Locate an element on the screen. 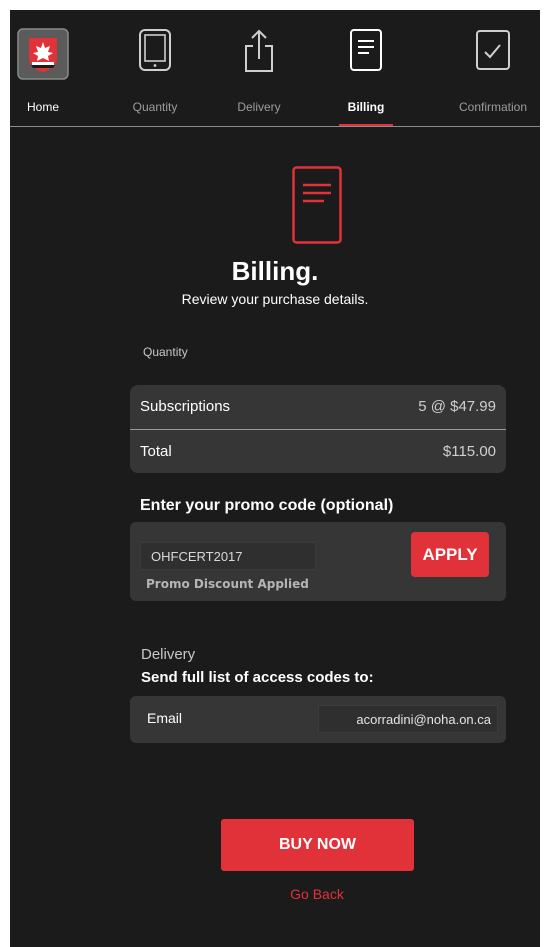  nav-item-quantity: Quantity is located at coordinates (155, 68).